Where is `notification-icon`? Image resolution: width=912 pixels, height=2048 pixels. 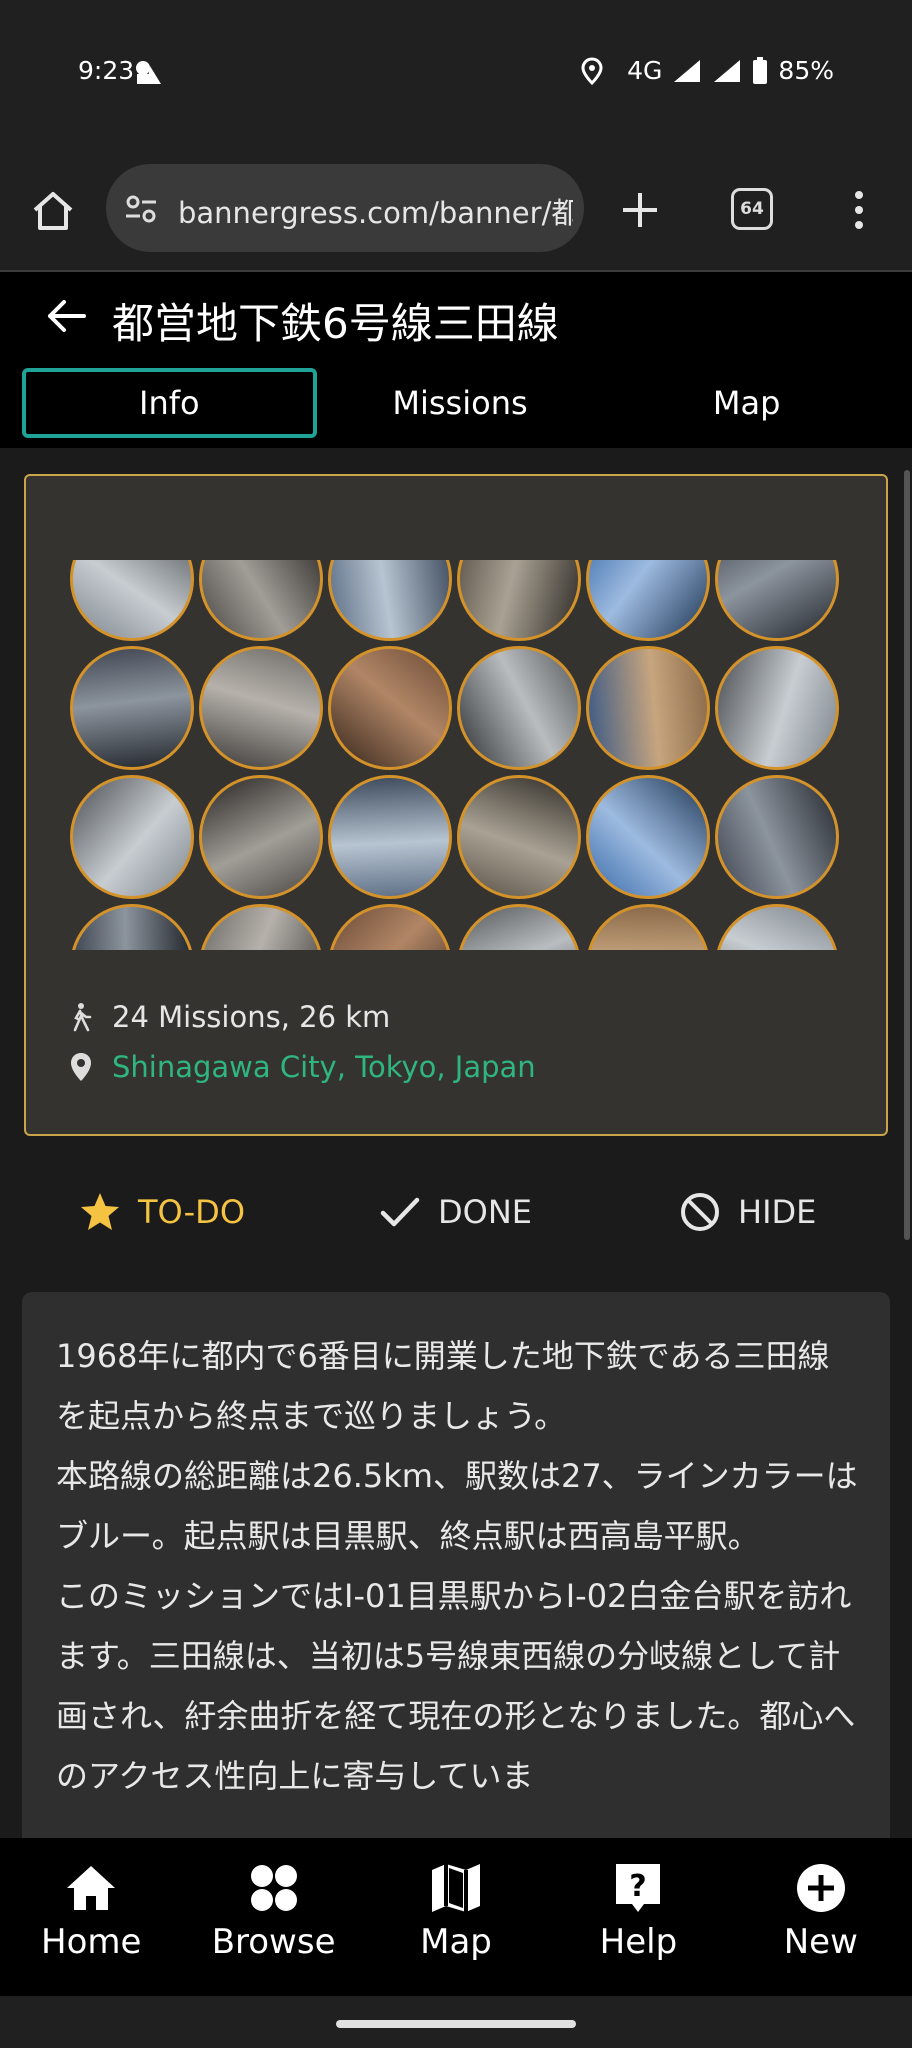 notification-icon is located at coordinates (148, 72).